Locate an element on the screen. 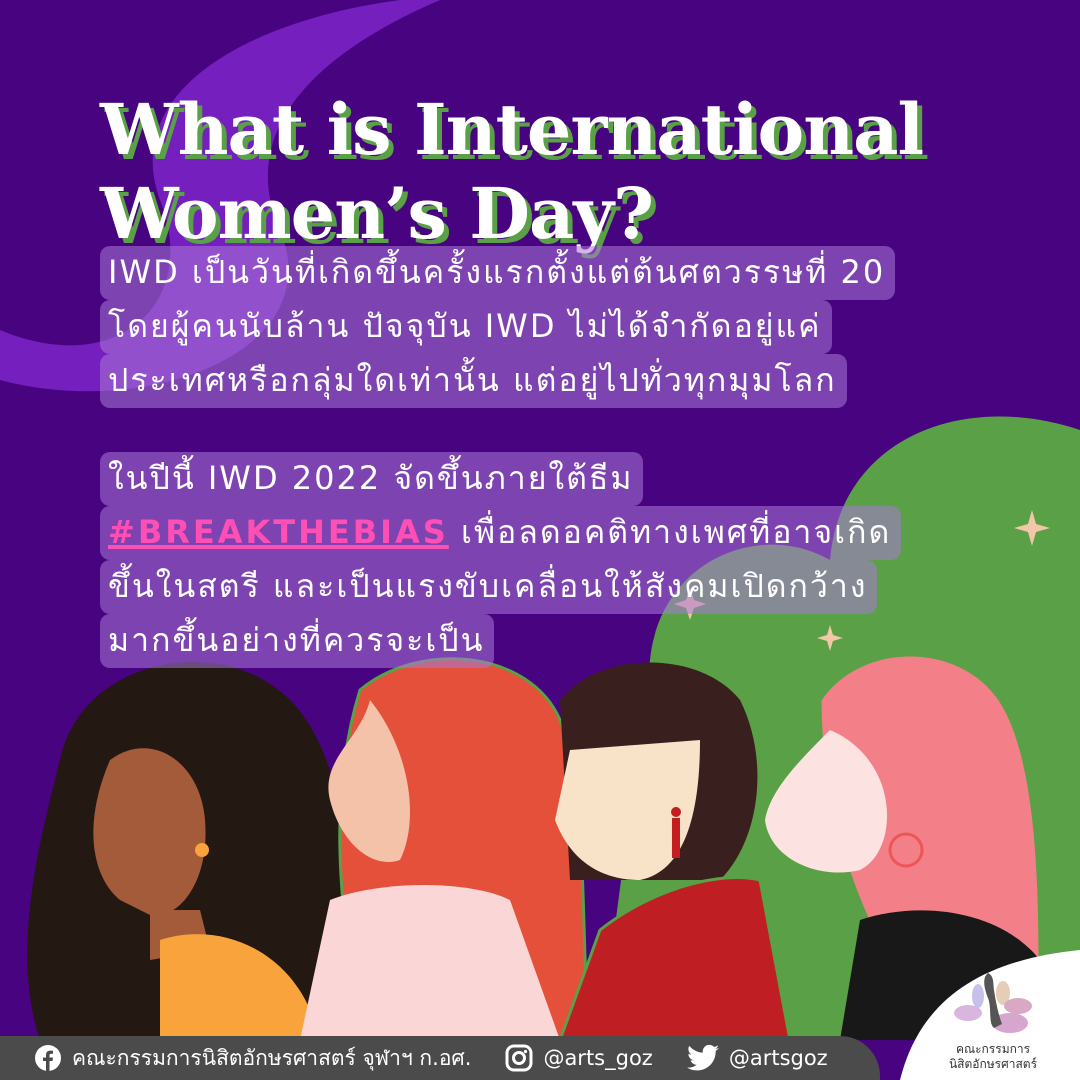 The image size is (1080, 1080). twitter-label: @artsgoz is located at coordinates (778, 1058).